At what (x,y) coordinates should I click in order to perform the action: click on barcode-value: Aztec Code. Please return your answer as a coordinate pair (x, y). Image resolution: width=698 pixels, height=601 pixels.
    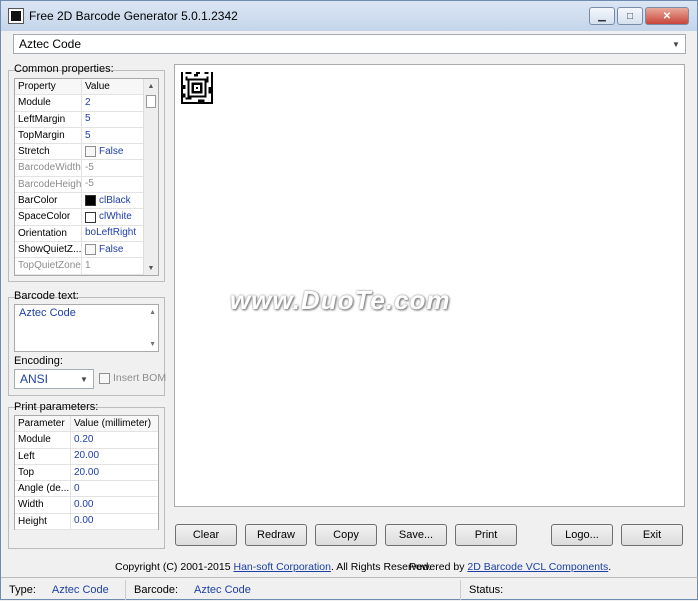
    Looking at the image, I should click on (222, 589).